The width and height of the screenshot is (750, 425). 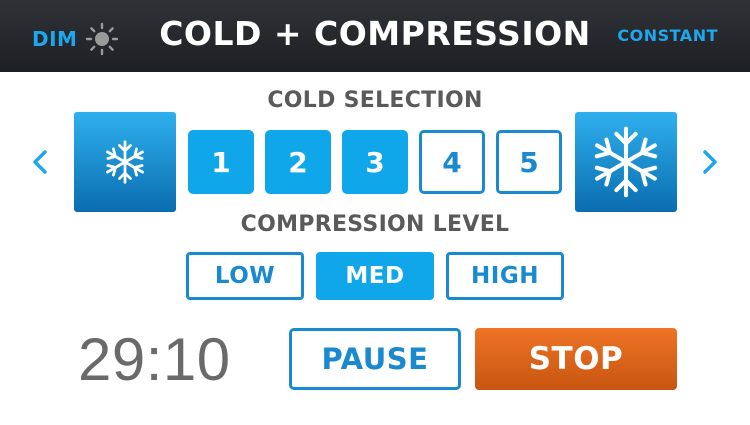 I want to click on cold-level-label: 5, so click(x=529, y=162).